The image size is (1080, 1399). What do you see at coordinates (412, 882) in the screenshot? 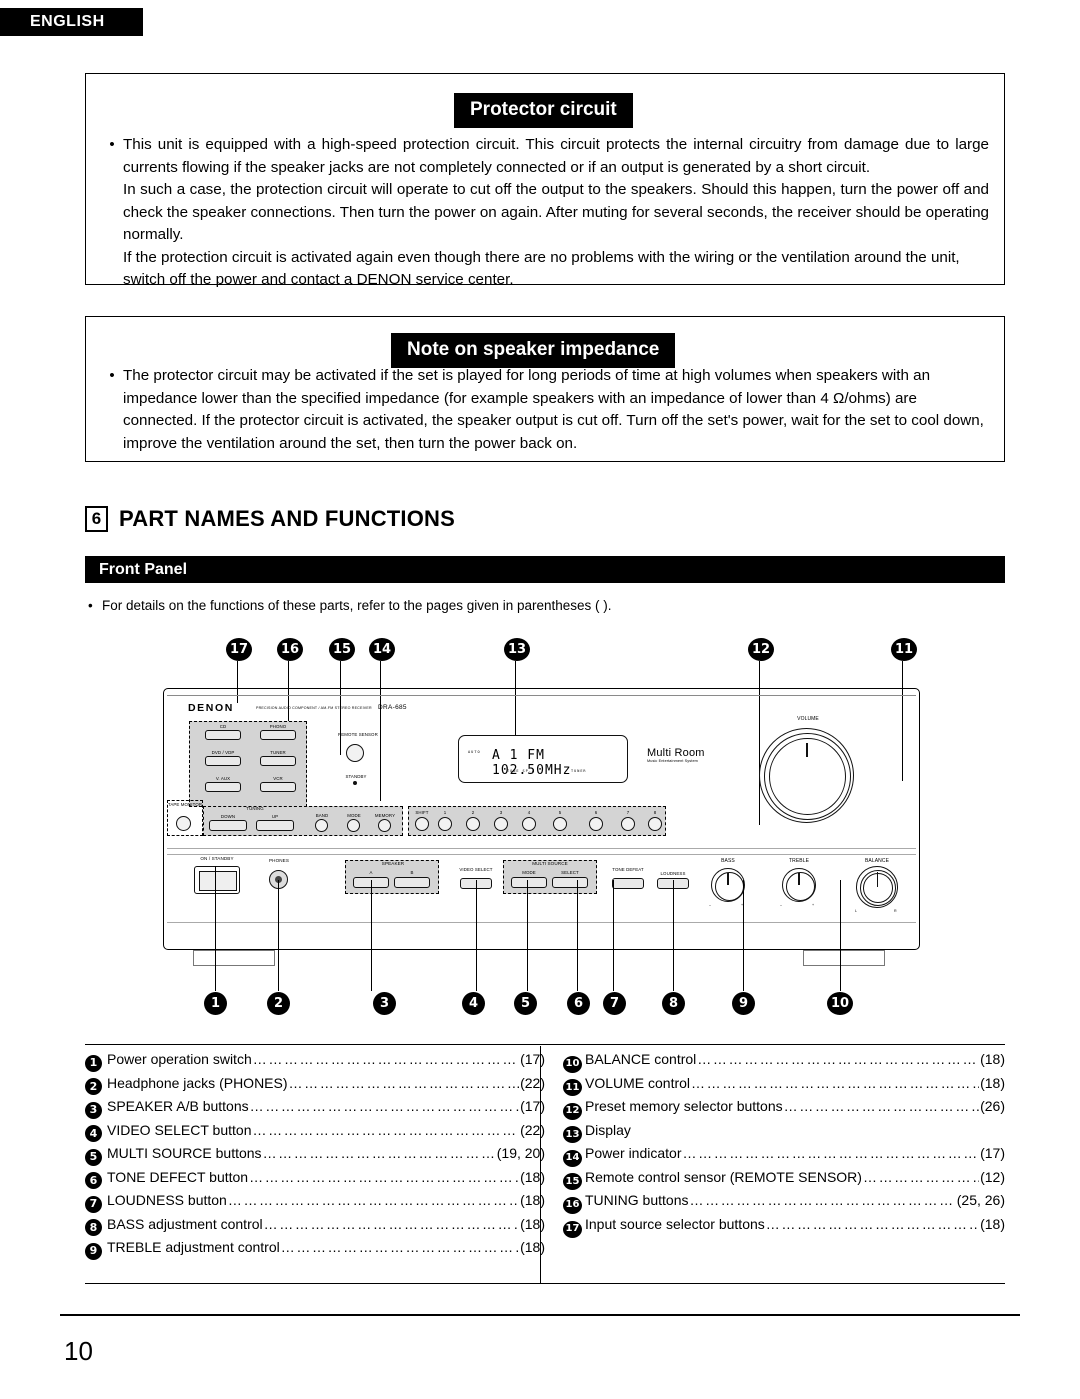
I see `speaker-button-b` at bounding box center [412, 882].